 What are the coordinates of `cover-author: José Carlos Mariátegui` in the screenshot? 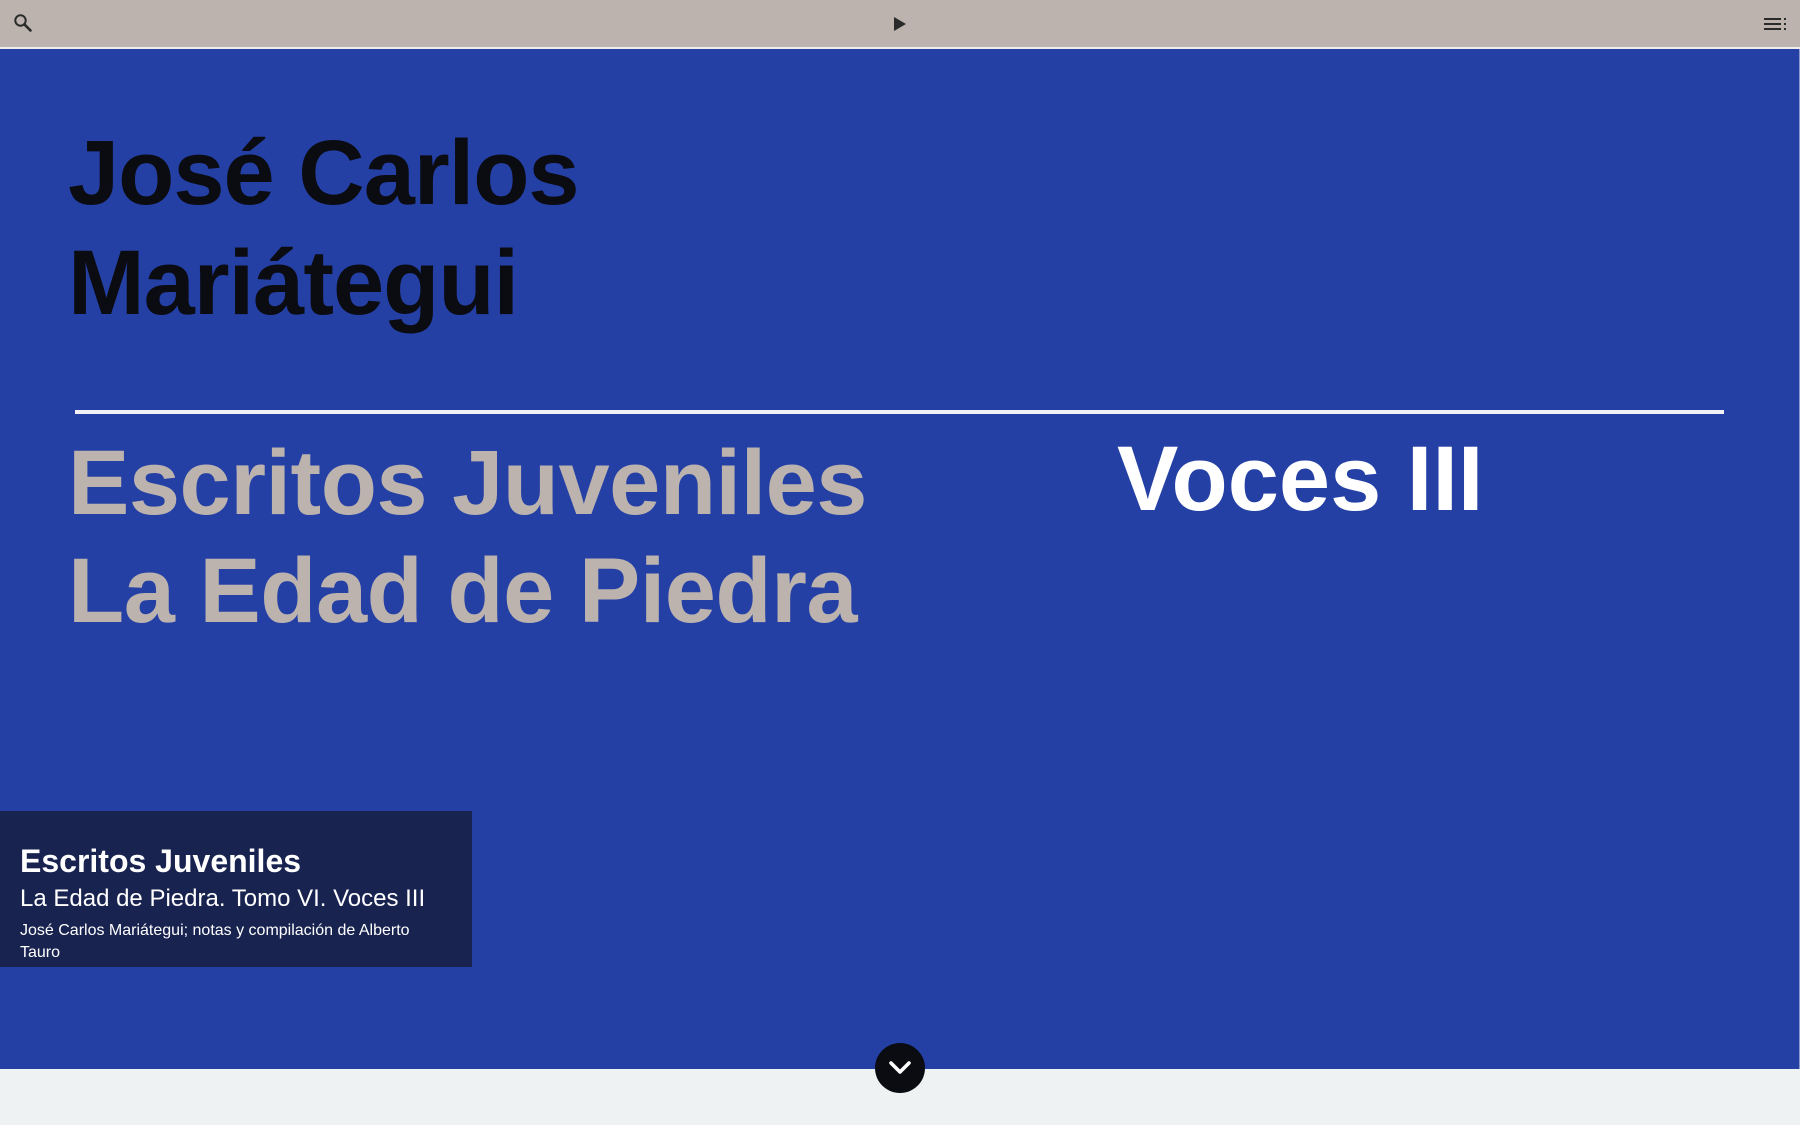 It's located at (324, 228).